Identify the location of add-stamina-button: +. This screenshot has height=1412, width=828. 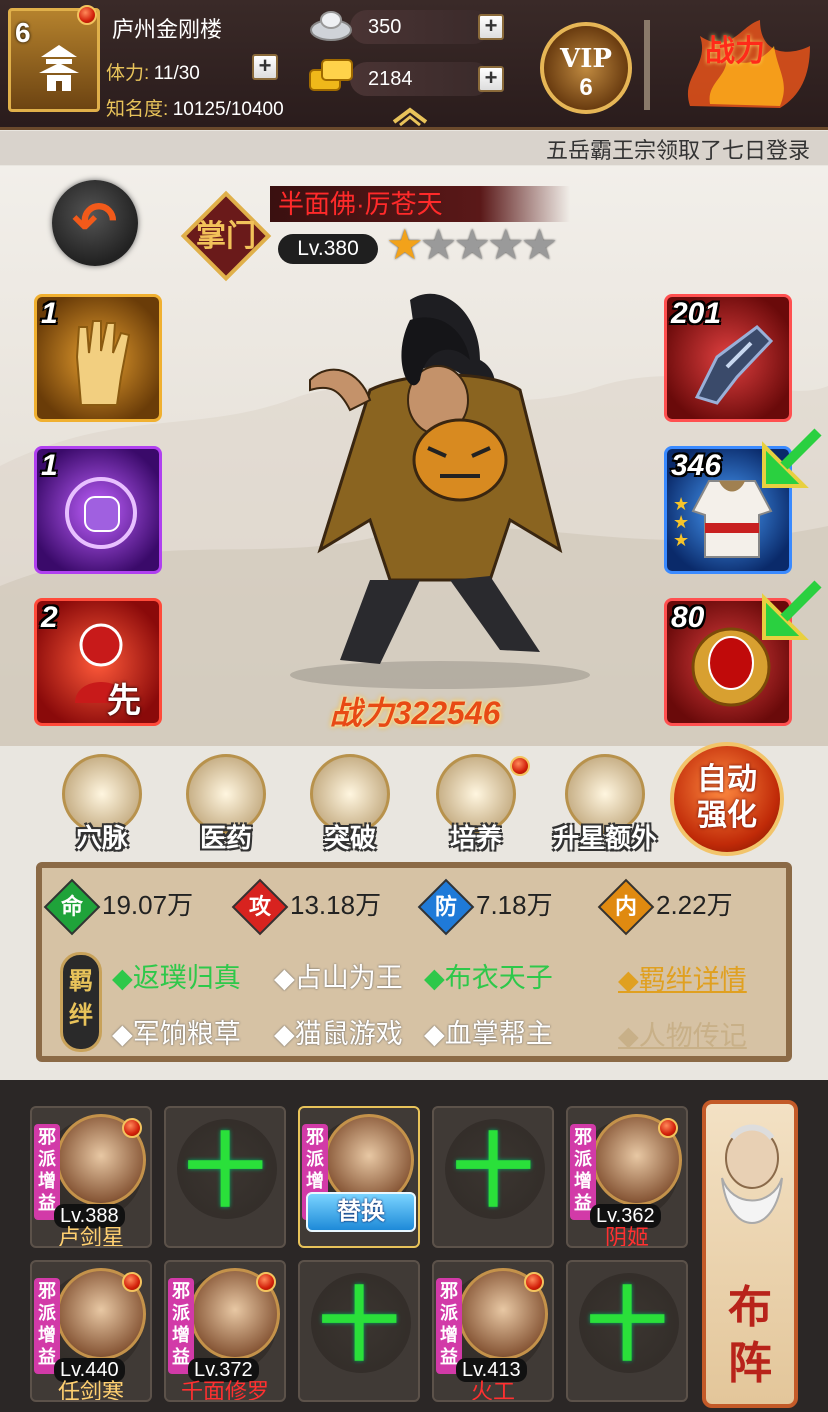
(265, 67).